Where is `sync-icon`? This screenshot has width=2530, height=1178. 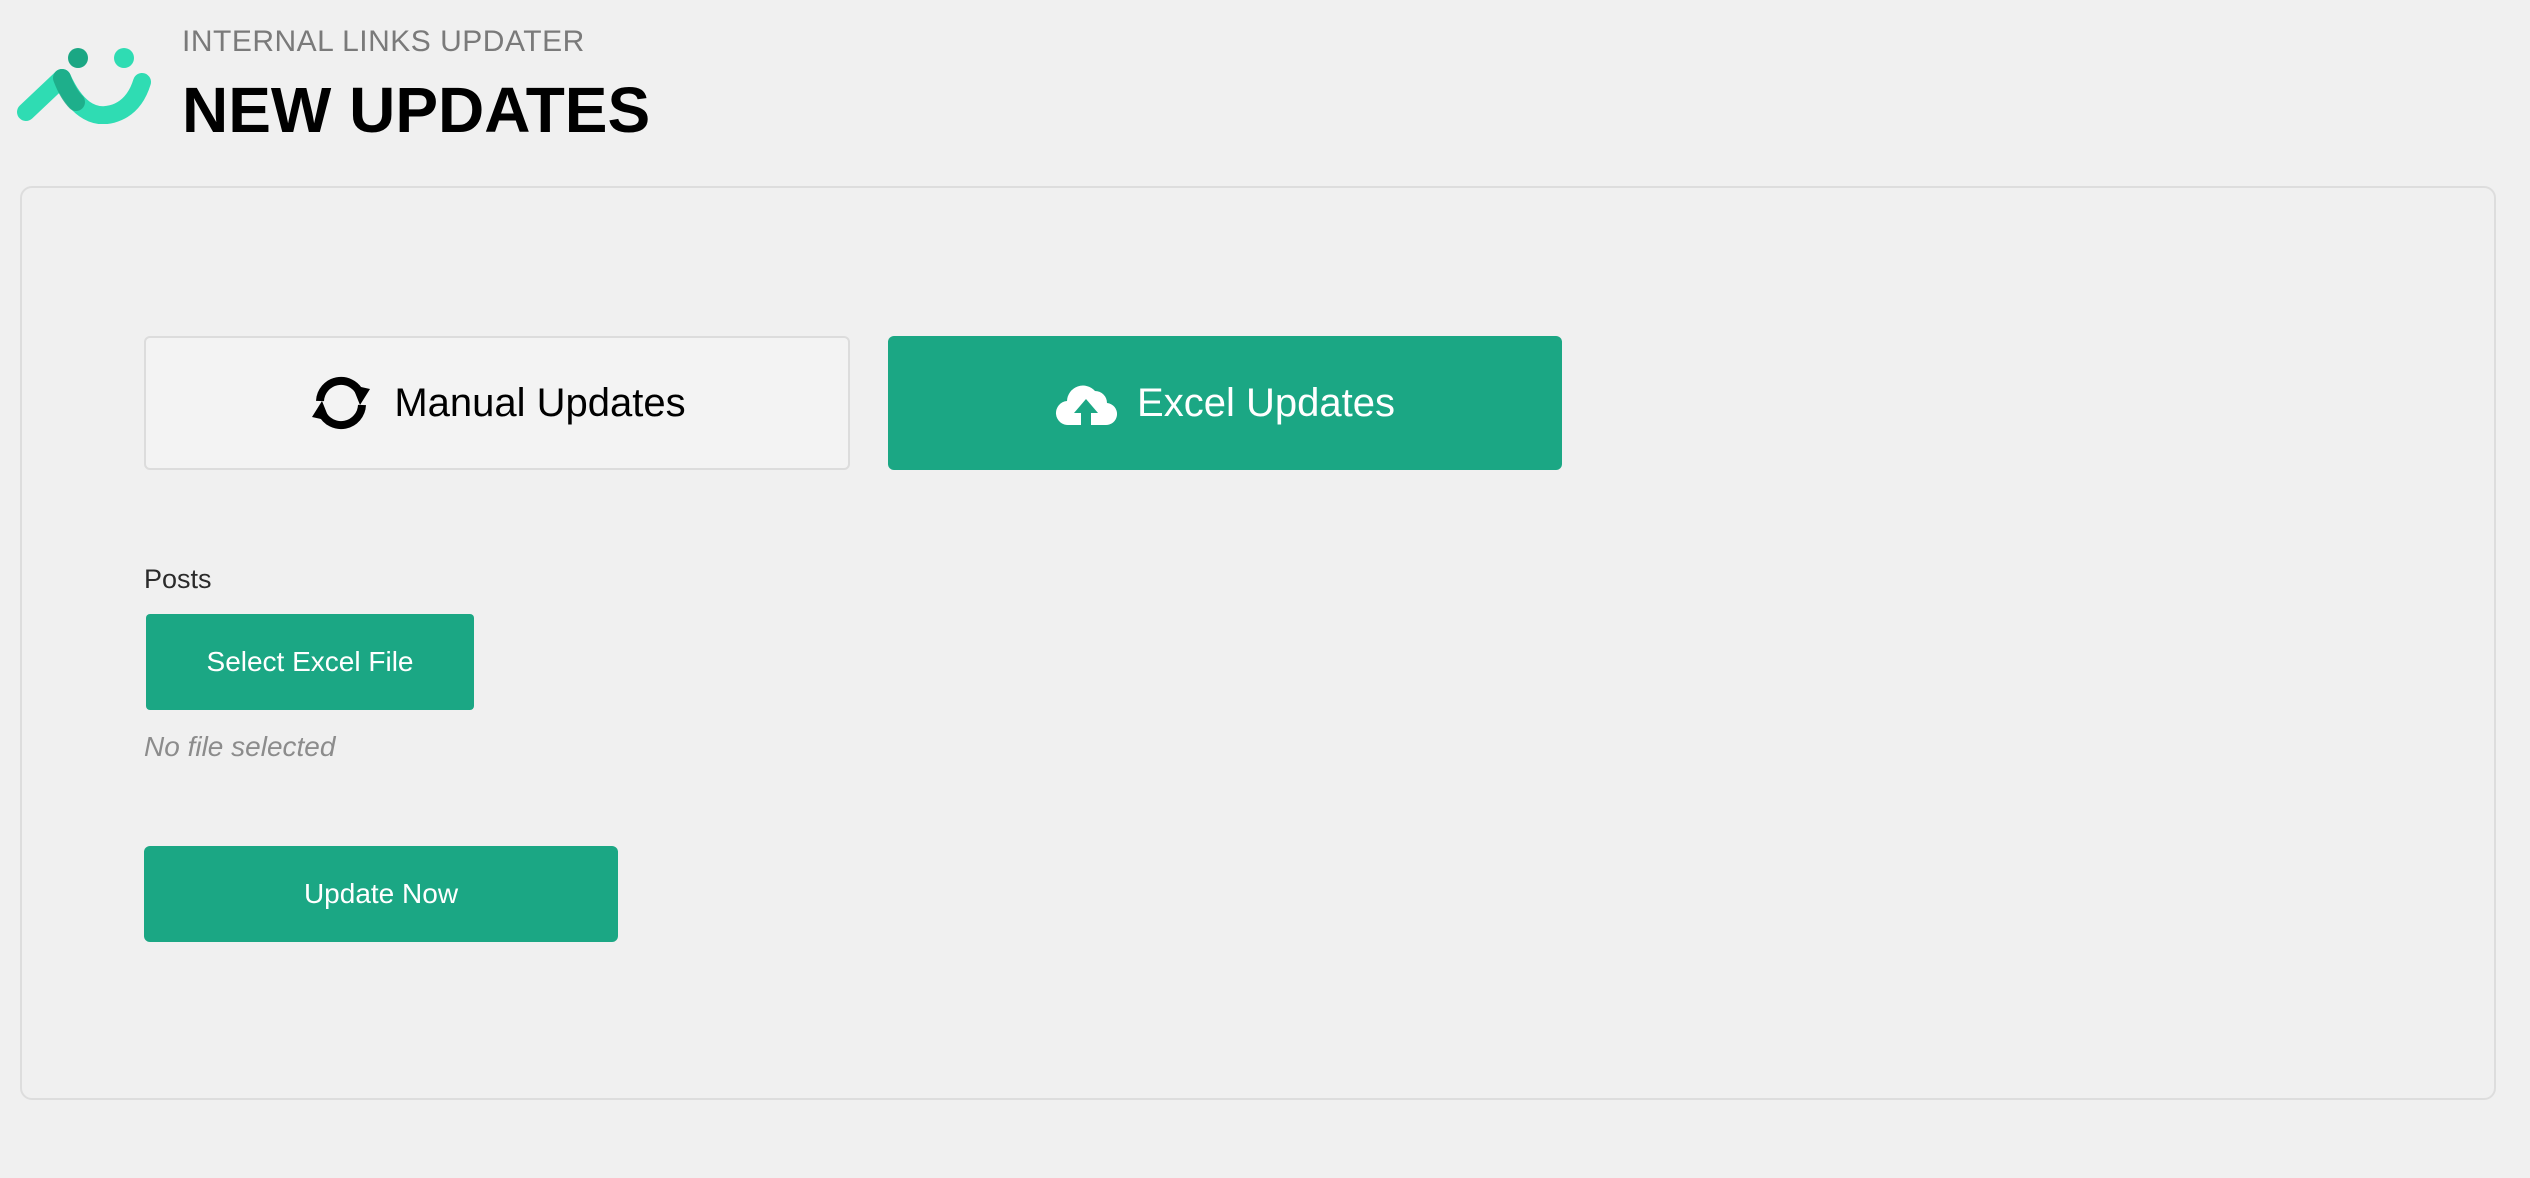 sync-icon is located at coordinates (341, 403).